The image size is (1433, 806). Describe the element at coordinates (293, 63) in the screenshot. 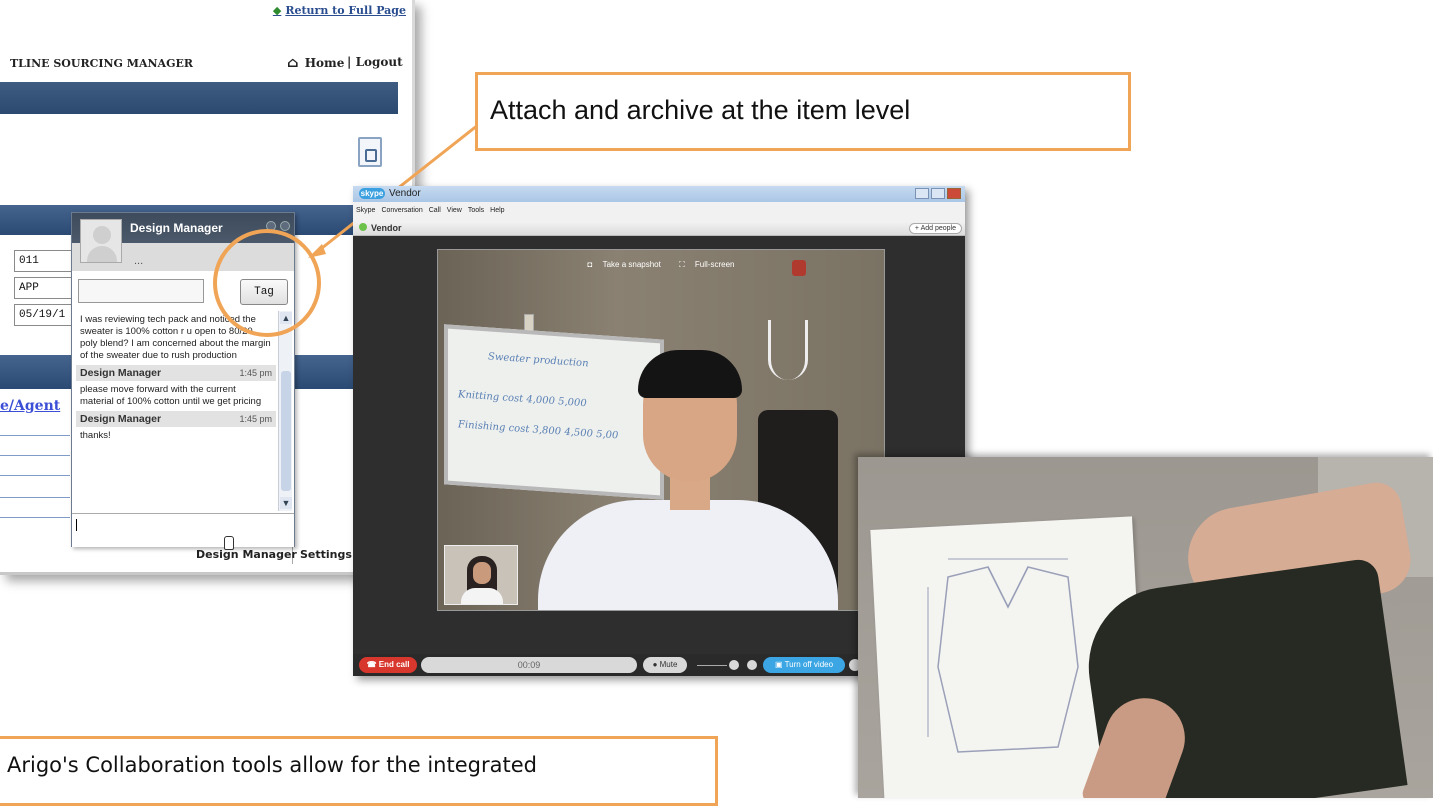

I see `home-icon: ⌂` at that location.